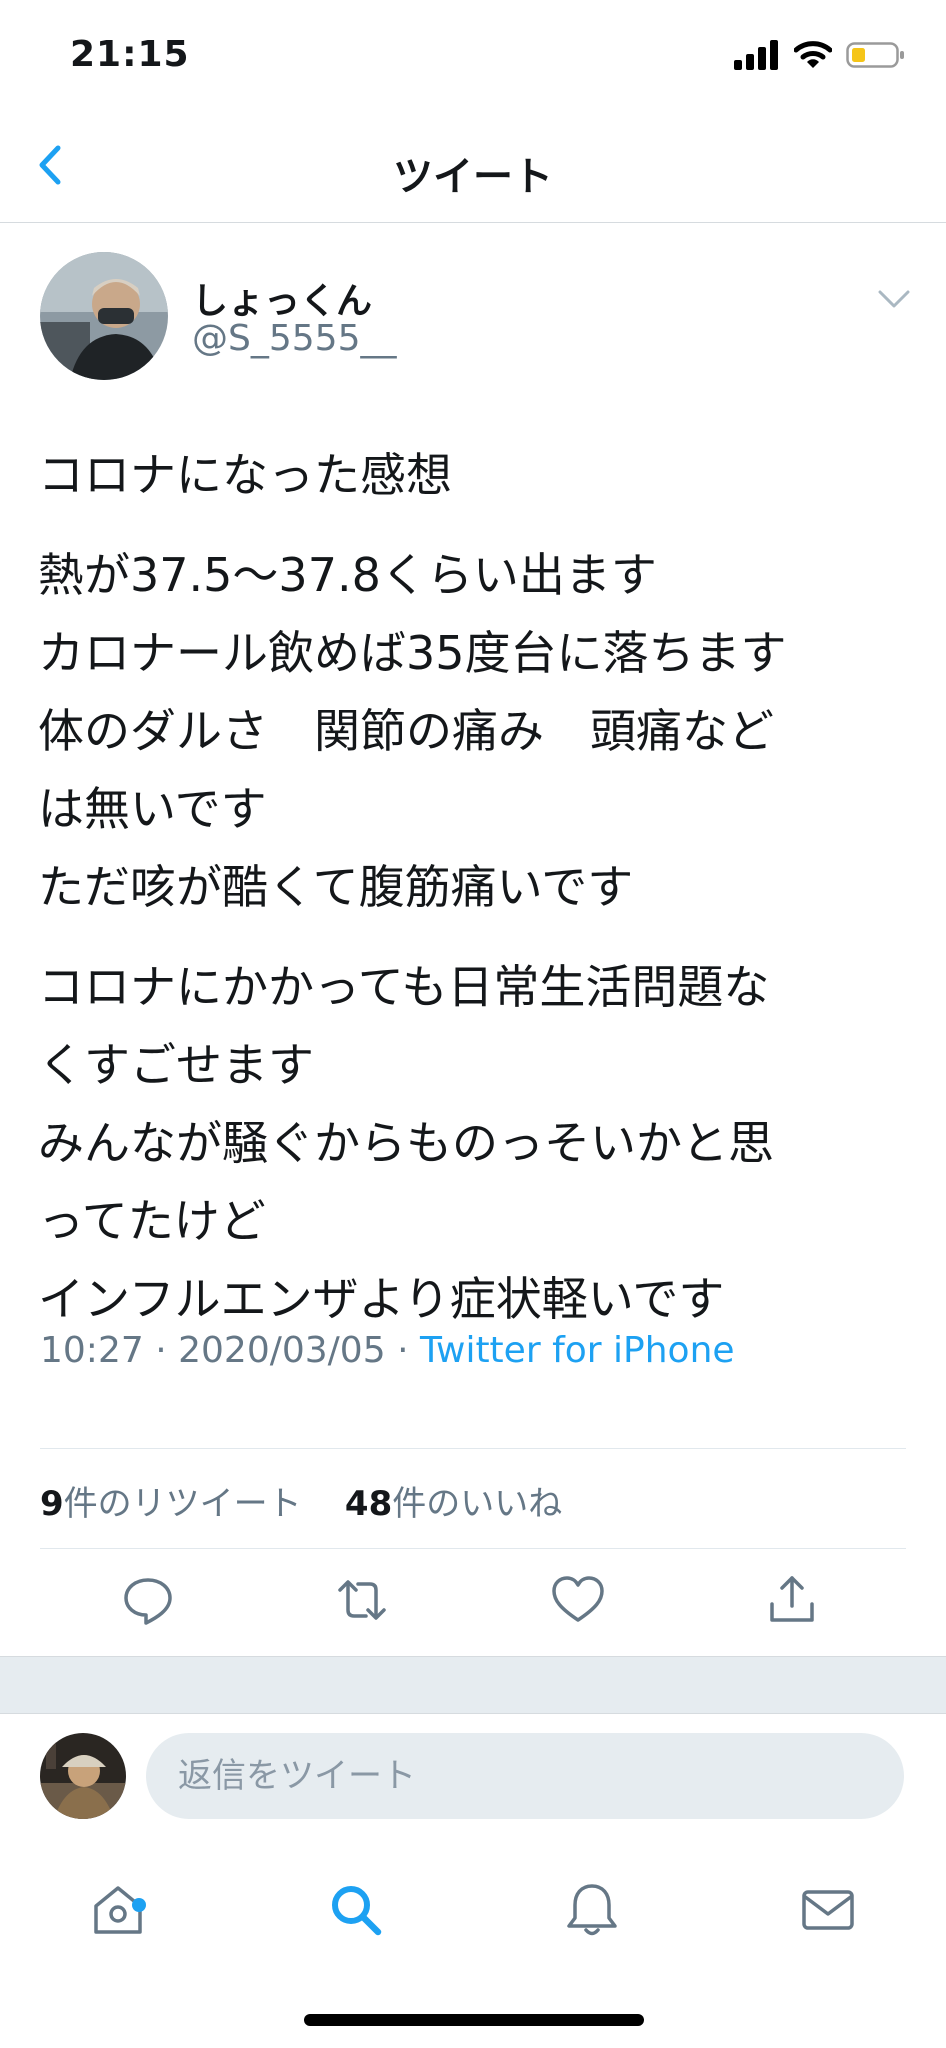 The height and width of the screenshot is (2048, 946). I want to click on cellular-signal-icon, so click(756, 55).